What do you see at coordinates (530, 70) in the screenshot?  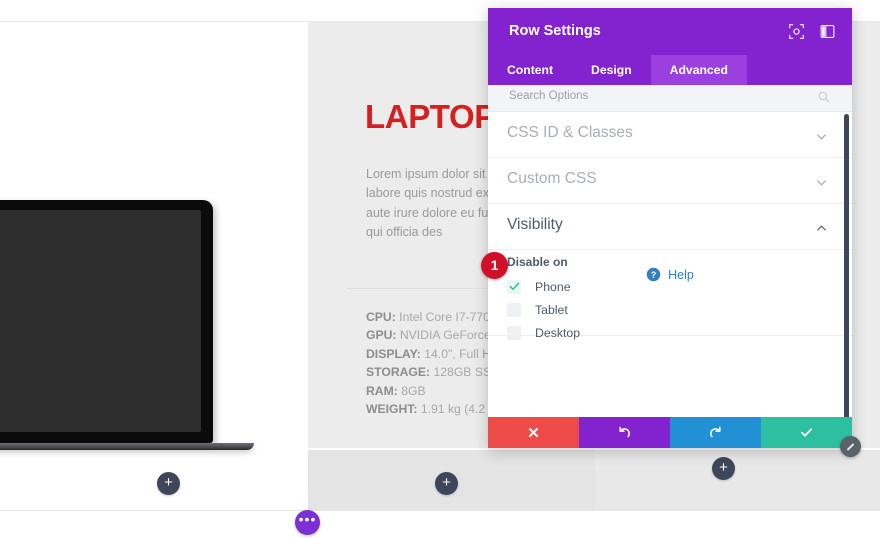 I see `tab-content: Content` at bounding box center [530, 70].